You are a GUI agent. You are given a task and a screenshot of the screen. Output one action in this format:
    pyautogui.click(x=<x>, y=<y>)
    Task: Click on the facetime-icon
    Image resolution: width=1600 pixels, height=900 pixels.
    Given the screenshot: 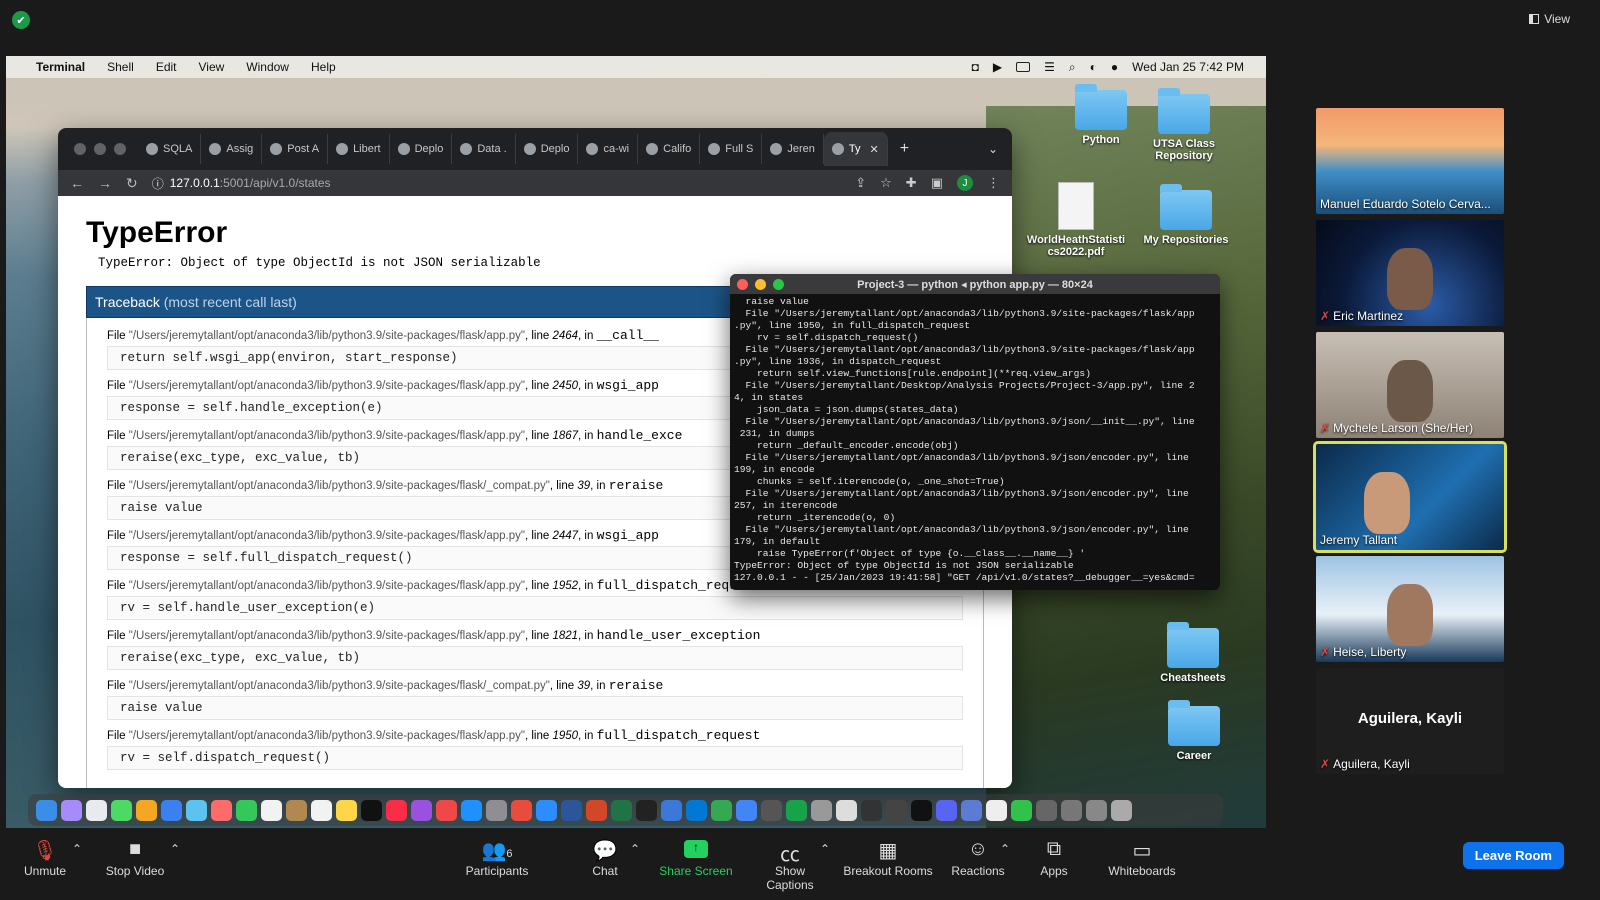 What is the action you would take?
    pyautogui.click(x=246, y=810)
    